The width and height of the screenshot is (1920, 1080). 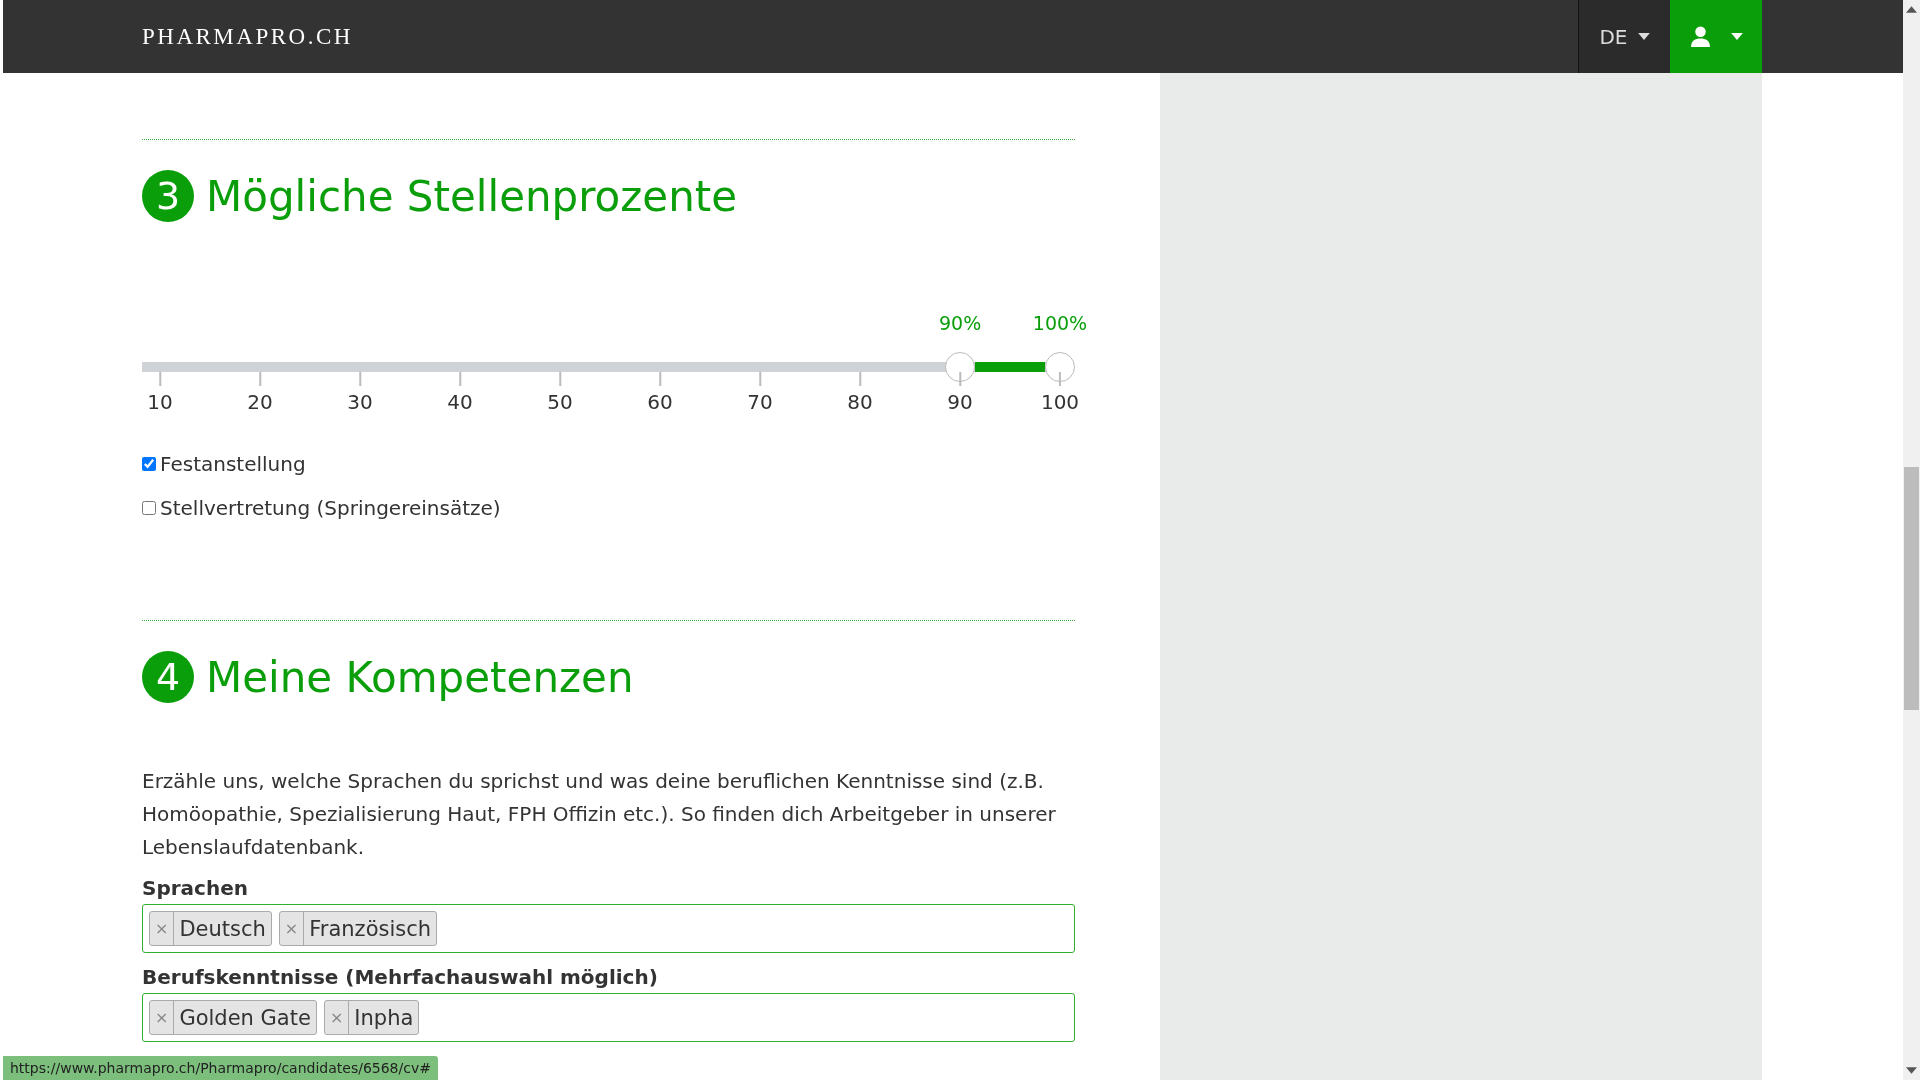 What do you see at coordinates (260, 402) in the screenshot?
I see `tick-label: 20` at bounding box center [260, 402].